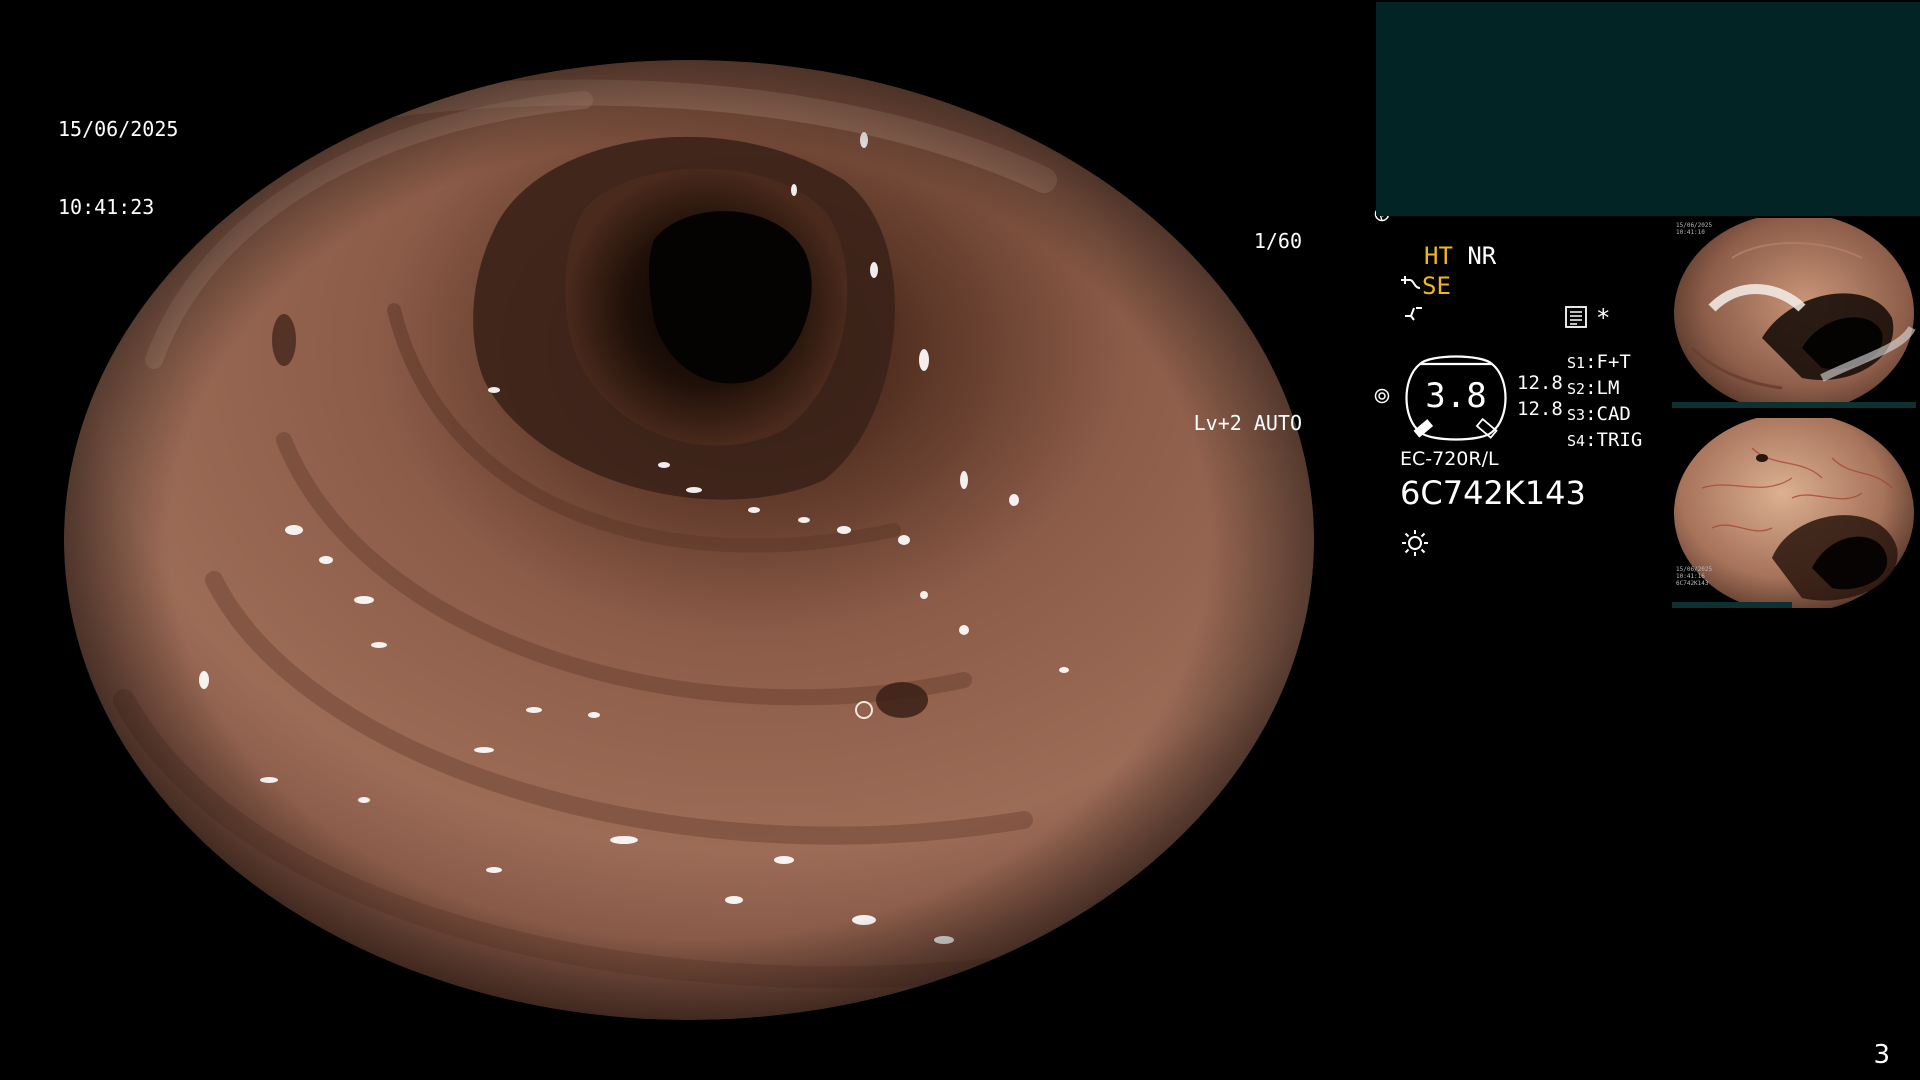 The width and height of the screenshot is (1920, 1080). What do you see at coordinates (1460, 256) in the screenshot?
I see `mode-row-1: HT NR` at bounding box center [1460, 256].